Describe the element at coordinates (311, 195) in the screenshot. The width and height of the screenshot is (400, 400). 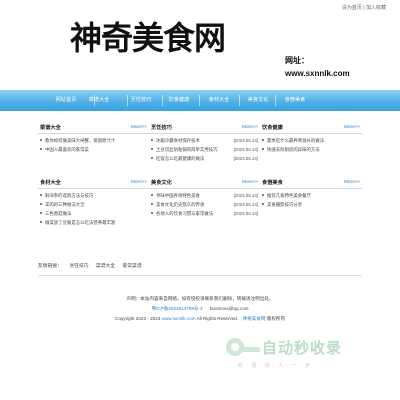
I see `list-item: 推荐几家特色美食餐厅` at that location.